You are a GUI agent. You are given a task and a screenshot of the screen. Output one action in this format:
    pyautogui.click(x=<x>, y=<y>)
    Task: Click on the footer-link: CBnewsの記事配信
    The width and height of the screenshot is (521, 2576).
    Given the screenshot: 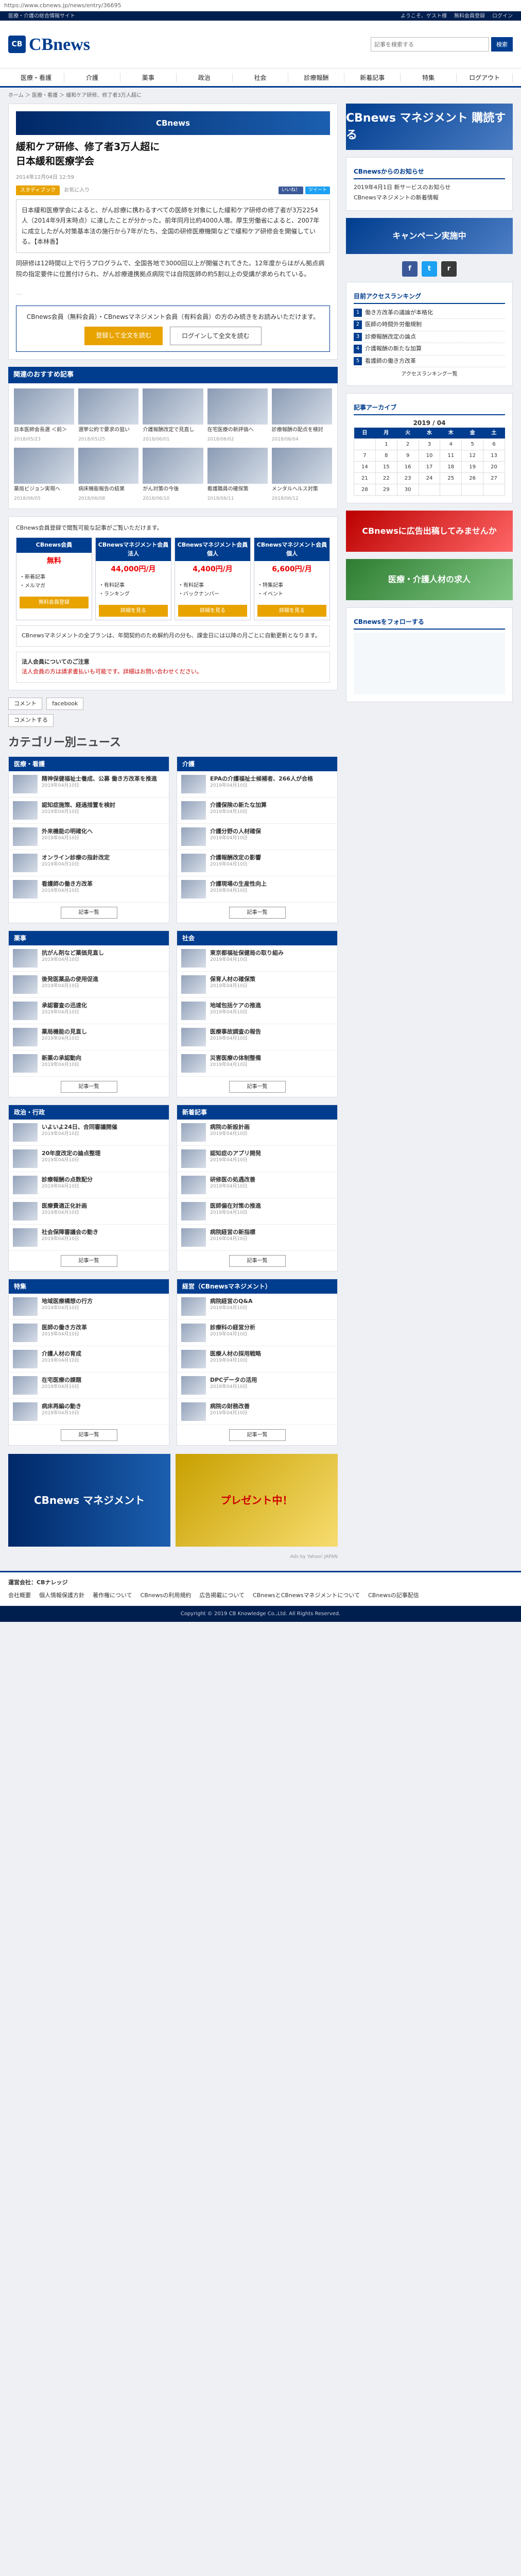 What is the action you would take?
    pyautogui.click(x=393, y=1595)
    